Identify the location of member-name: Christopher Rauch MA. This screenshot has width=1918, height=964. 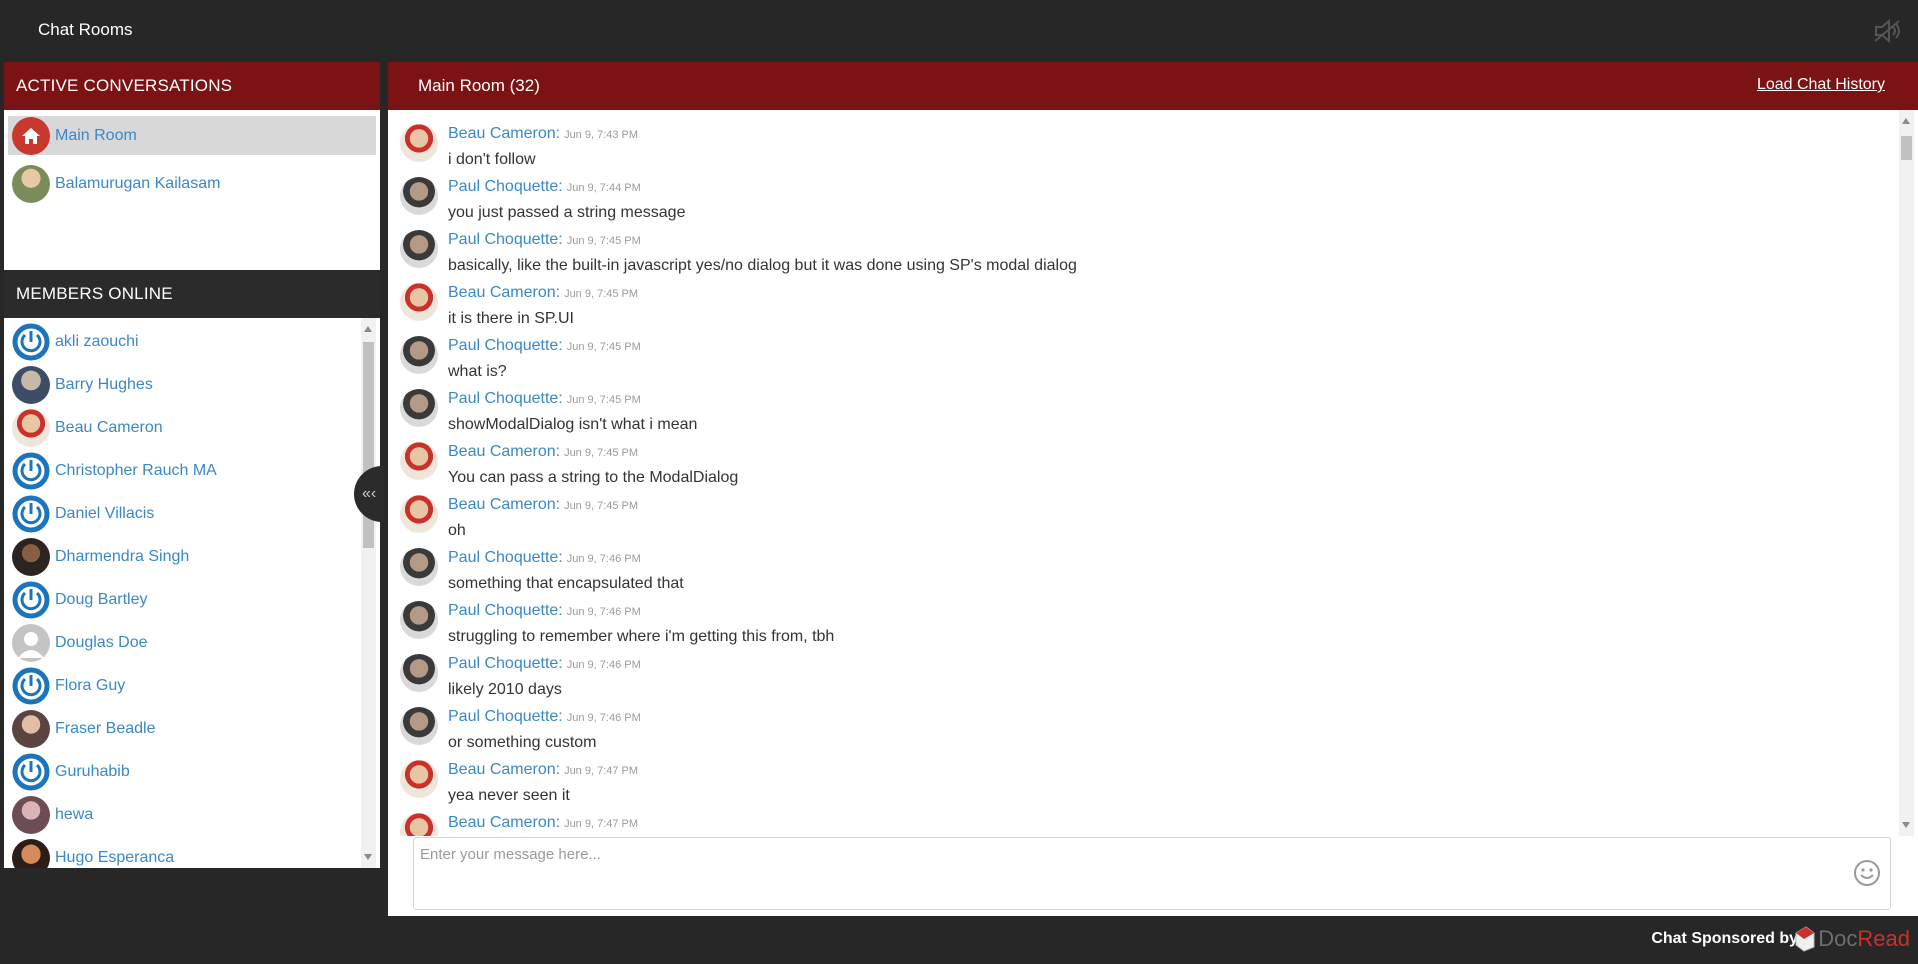
(136, 470).